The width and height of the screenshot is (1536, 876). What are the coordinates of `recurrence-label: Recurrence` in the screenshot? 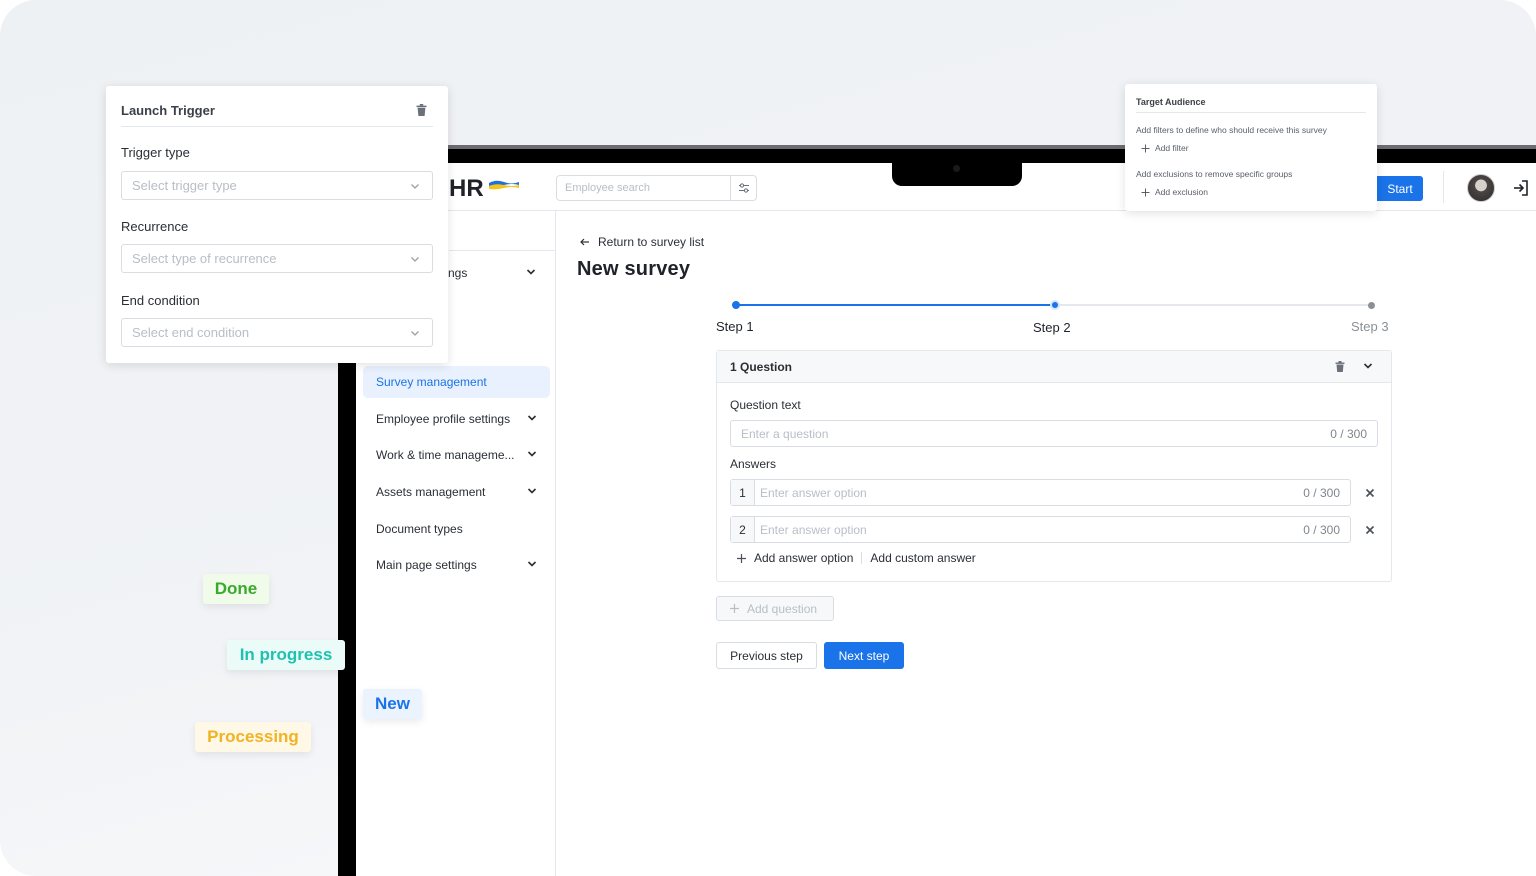 It's located at (155, 226).